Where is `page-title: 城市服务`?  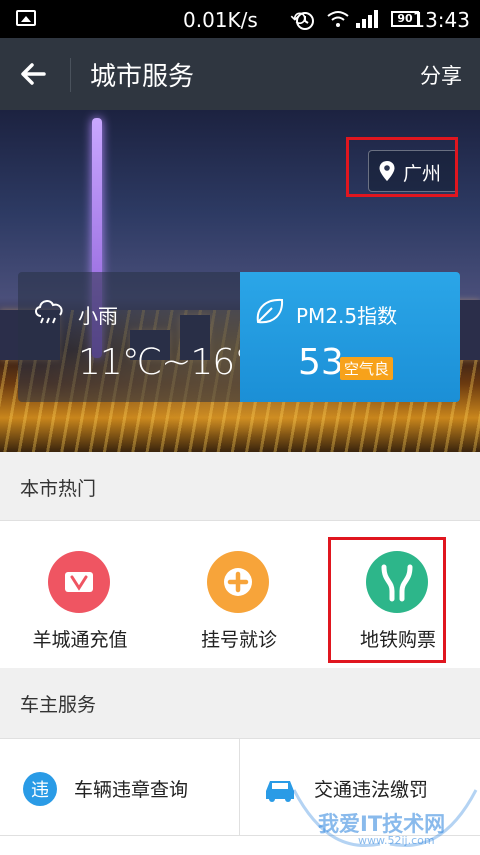
page-title: 城市服务 is located at coordinates (142, 77).